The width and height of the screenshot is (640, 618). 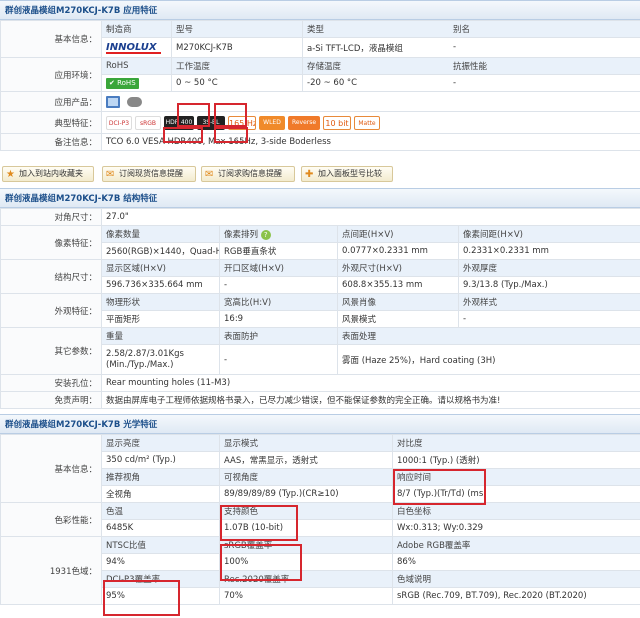 I want to click on wled-icon: WLED, so click(x=272, y=122).